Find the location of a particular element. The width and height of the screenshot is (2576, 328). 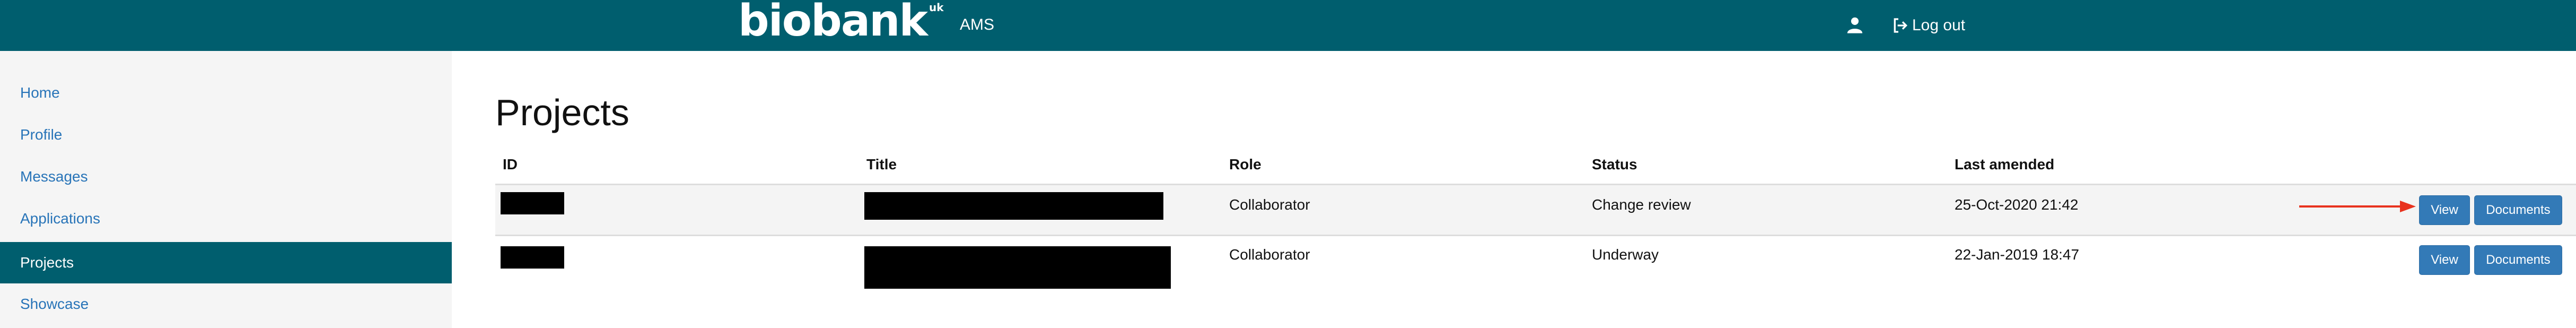

sidebar-item-profile: Profile is located at coordinates (226, 135).